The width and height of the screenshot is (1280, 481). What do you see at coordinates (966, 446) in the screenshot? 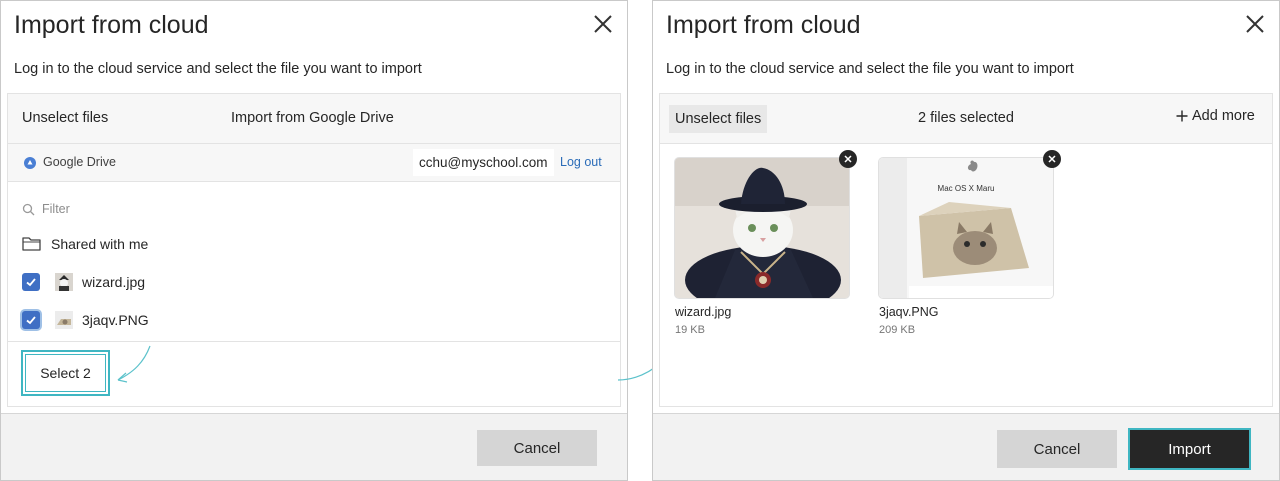
I see `dialog-footer: Cancel Import` at bounding box center [966, 446].